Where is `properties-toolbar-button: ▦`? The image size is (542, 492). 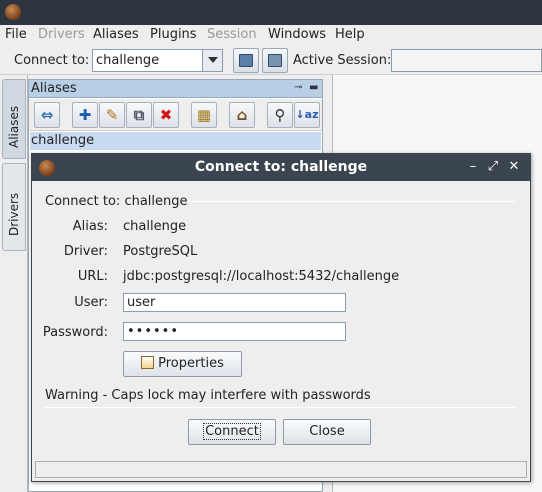 properties-toolbar-button: ▦ is located at coordinates (204, 115).